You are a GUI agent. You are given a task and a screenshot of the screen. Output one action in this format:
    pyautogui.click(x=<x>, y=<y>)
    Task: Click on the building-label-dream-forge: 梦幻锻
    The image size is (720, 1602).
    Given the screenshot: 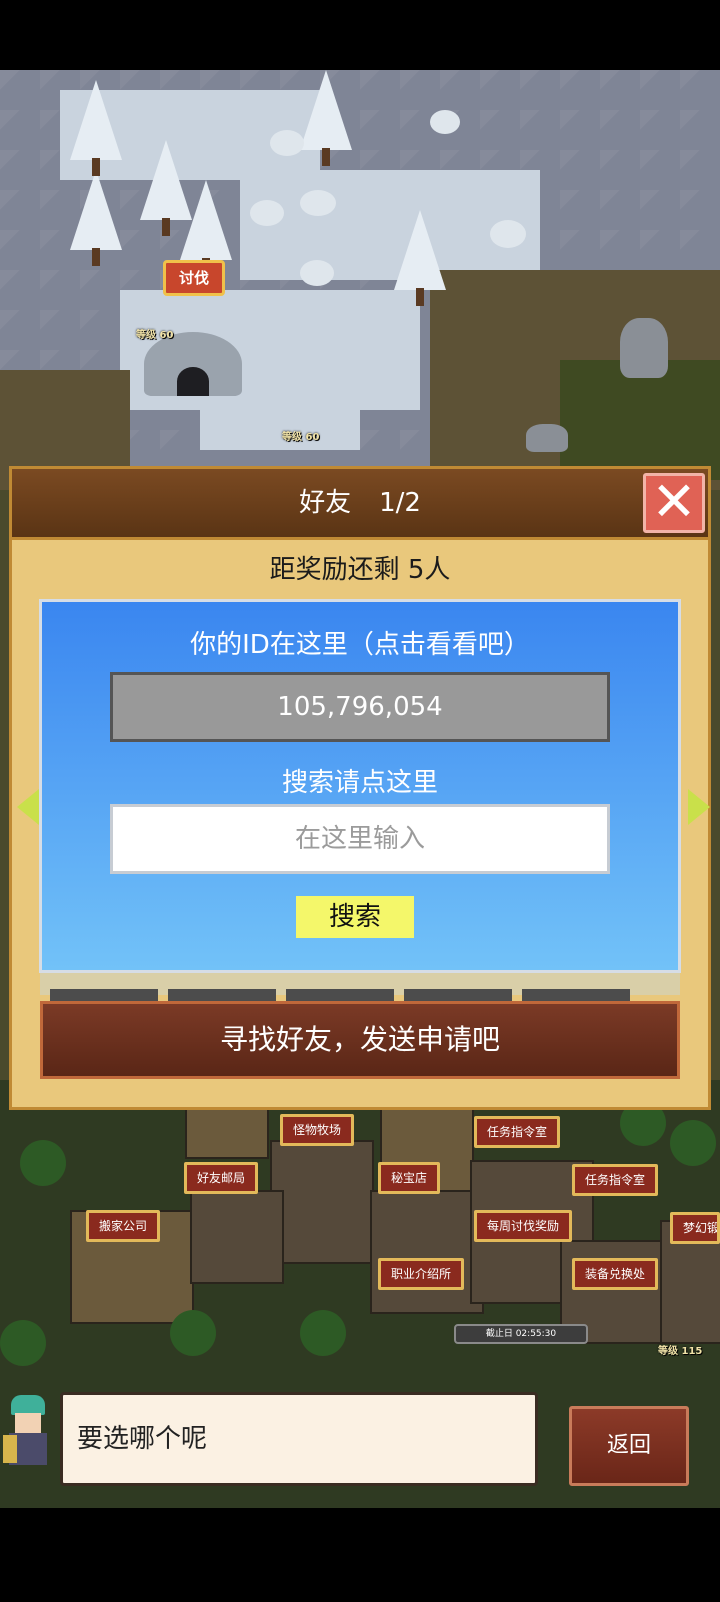 What is the action you would take?
    pyautogui.click(x=695, y=1228)
    